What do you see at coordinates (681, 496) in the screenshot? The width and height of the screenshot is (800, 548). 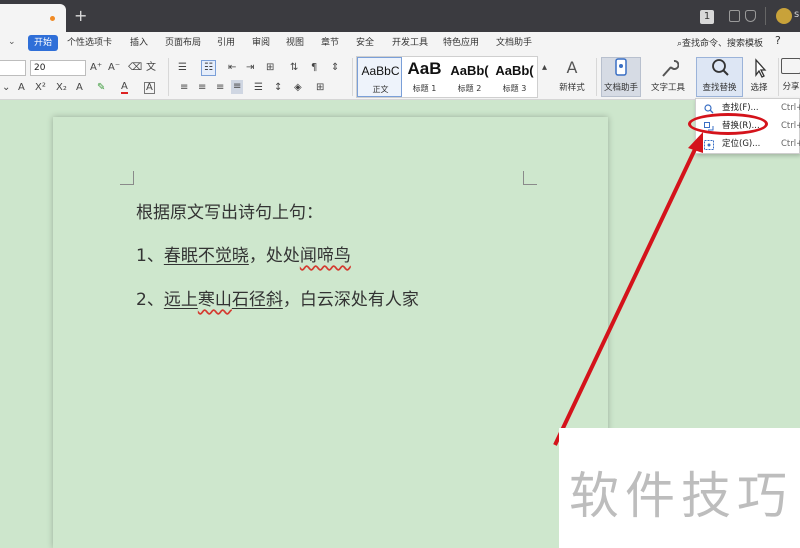 I see `watermark-text: 软件技巧` at bounding box center [681, 496].